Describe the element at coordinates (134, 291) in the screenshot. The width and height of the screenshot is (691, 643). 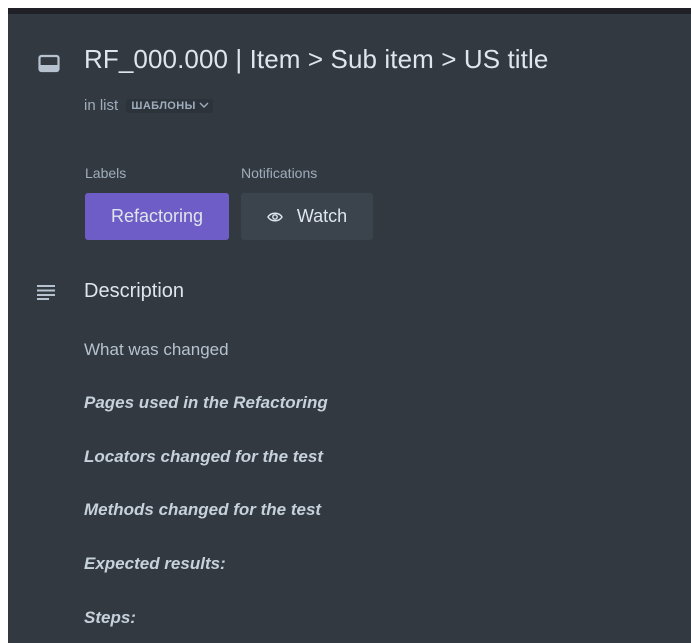
I see `description-heading: Description` at that location.